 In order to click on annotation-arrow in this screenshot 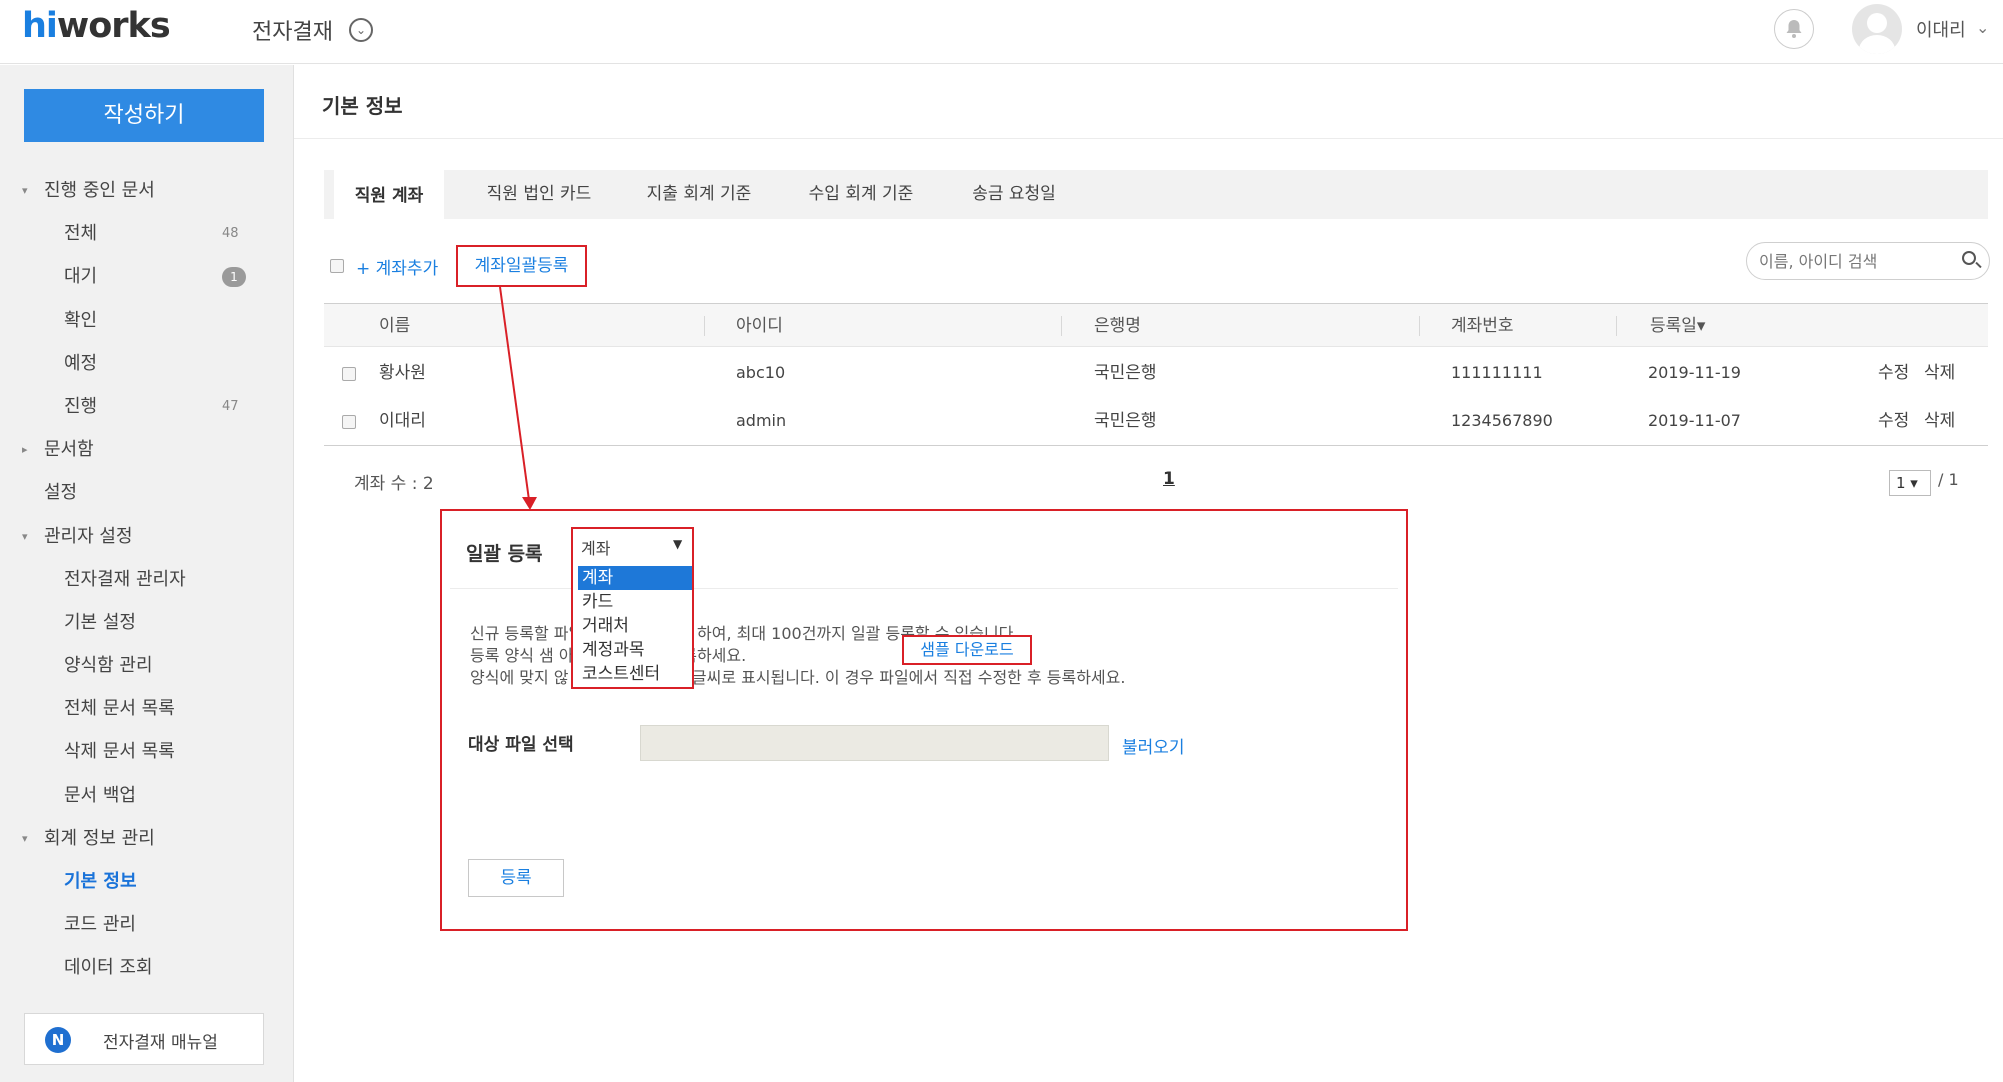, I will do `click(518, 398)`.